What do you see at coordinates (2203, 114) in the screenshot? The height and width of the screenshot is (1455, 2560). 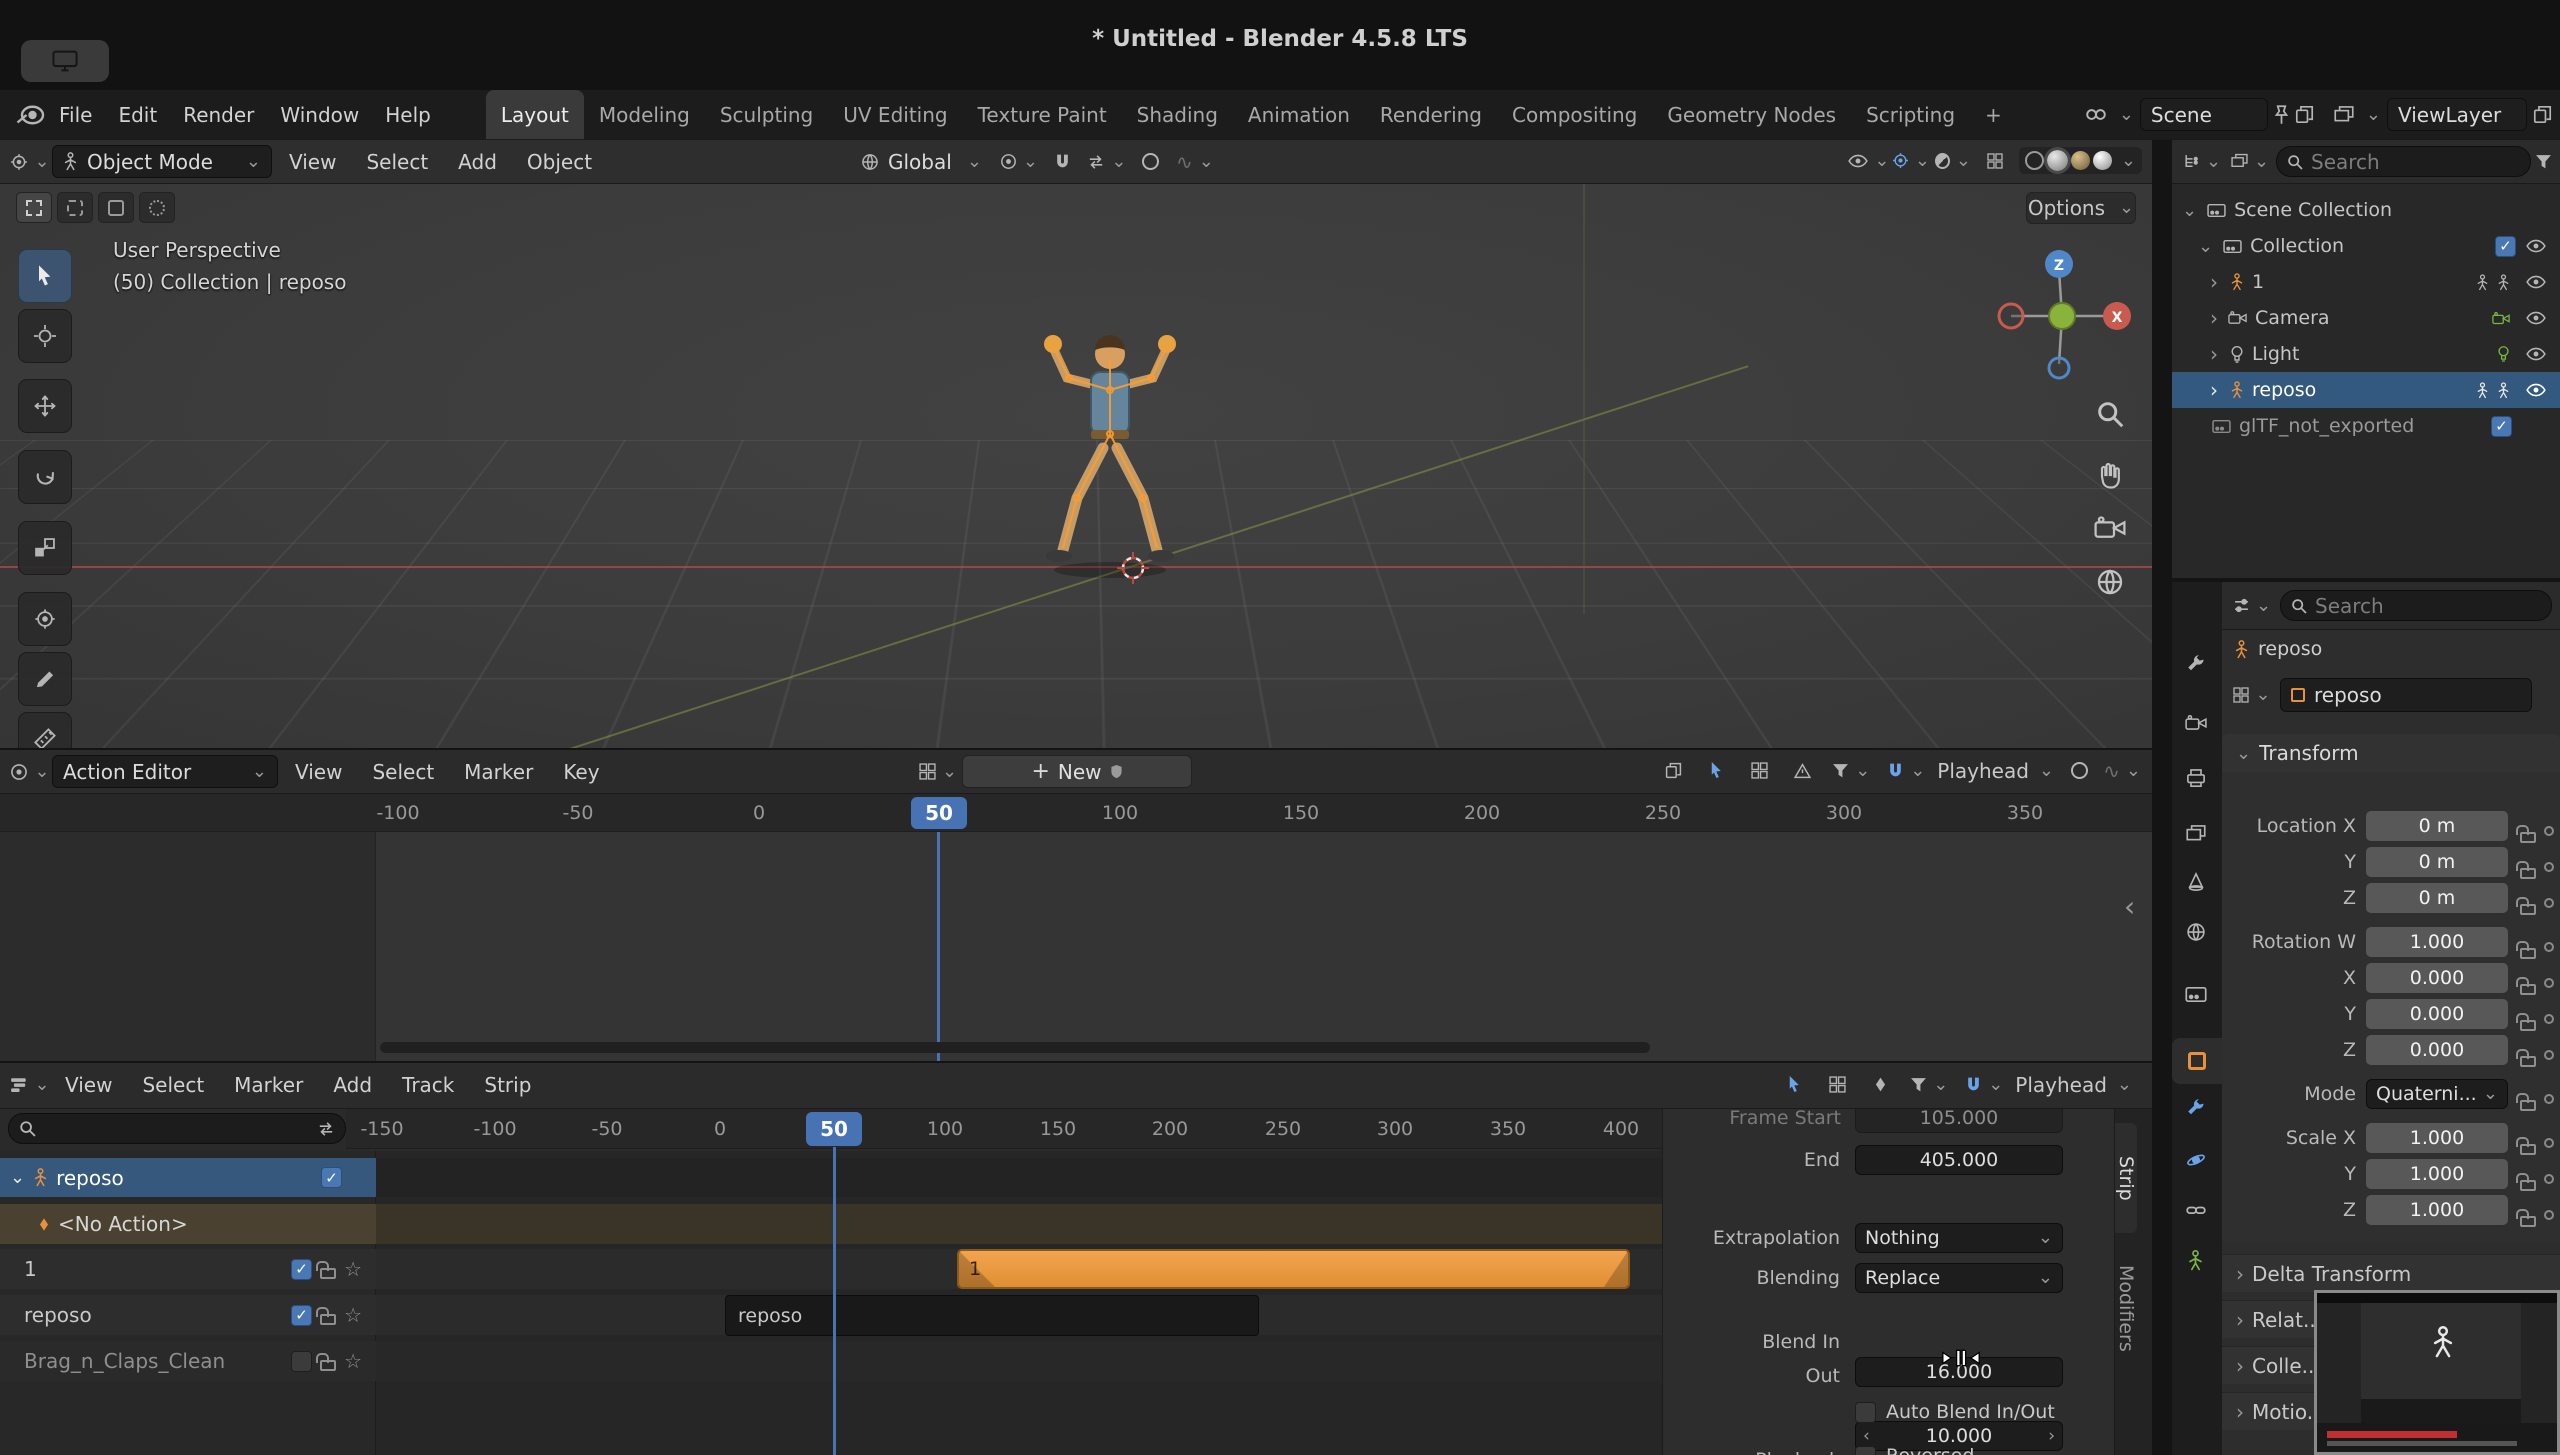 I see `scene-selector: Scene` at bounding box center [2203, 114].